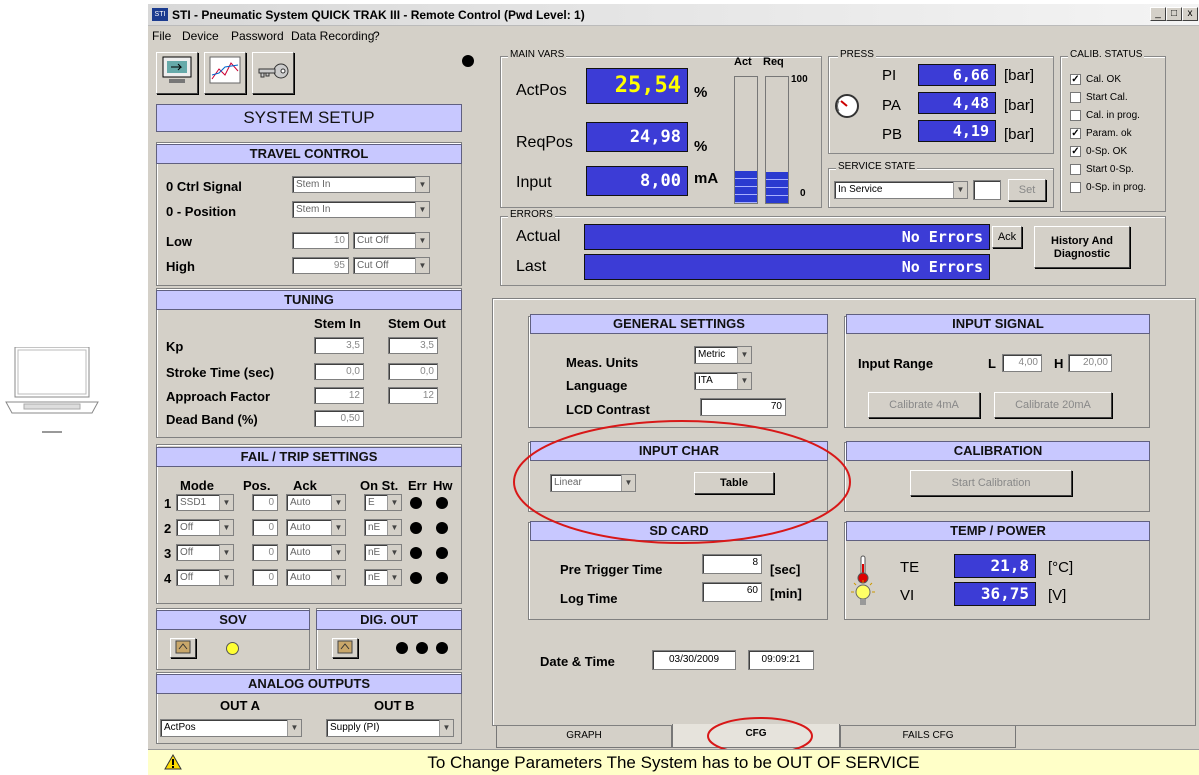  Describe the element at coordinates (339, 371) in the screenshot. I see `stroke-stem-in-input: 0,0` at that location.